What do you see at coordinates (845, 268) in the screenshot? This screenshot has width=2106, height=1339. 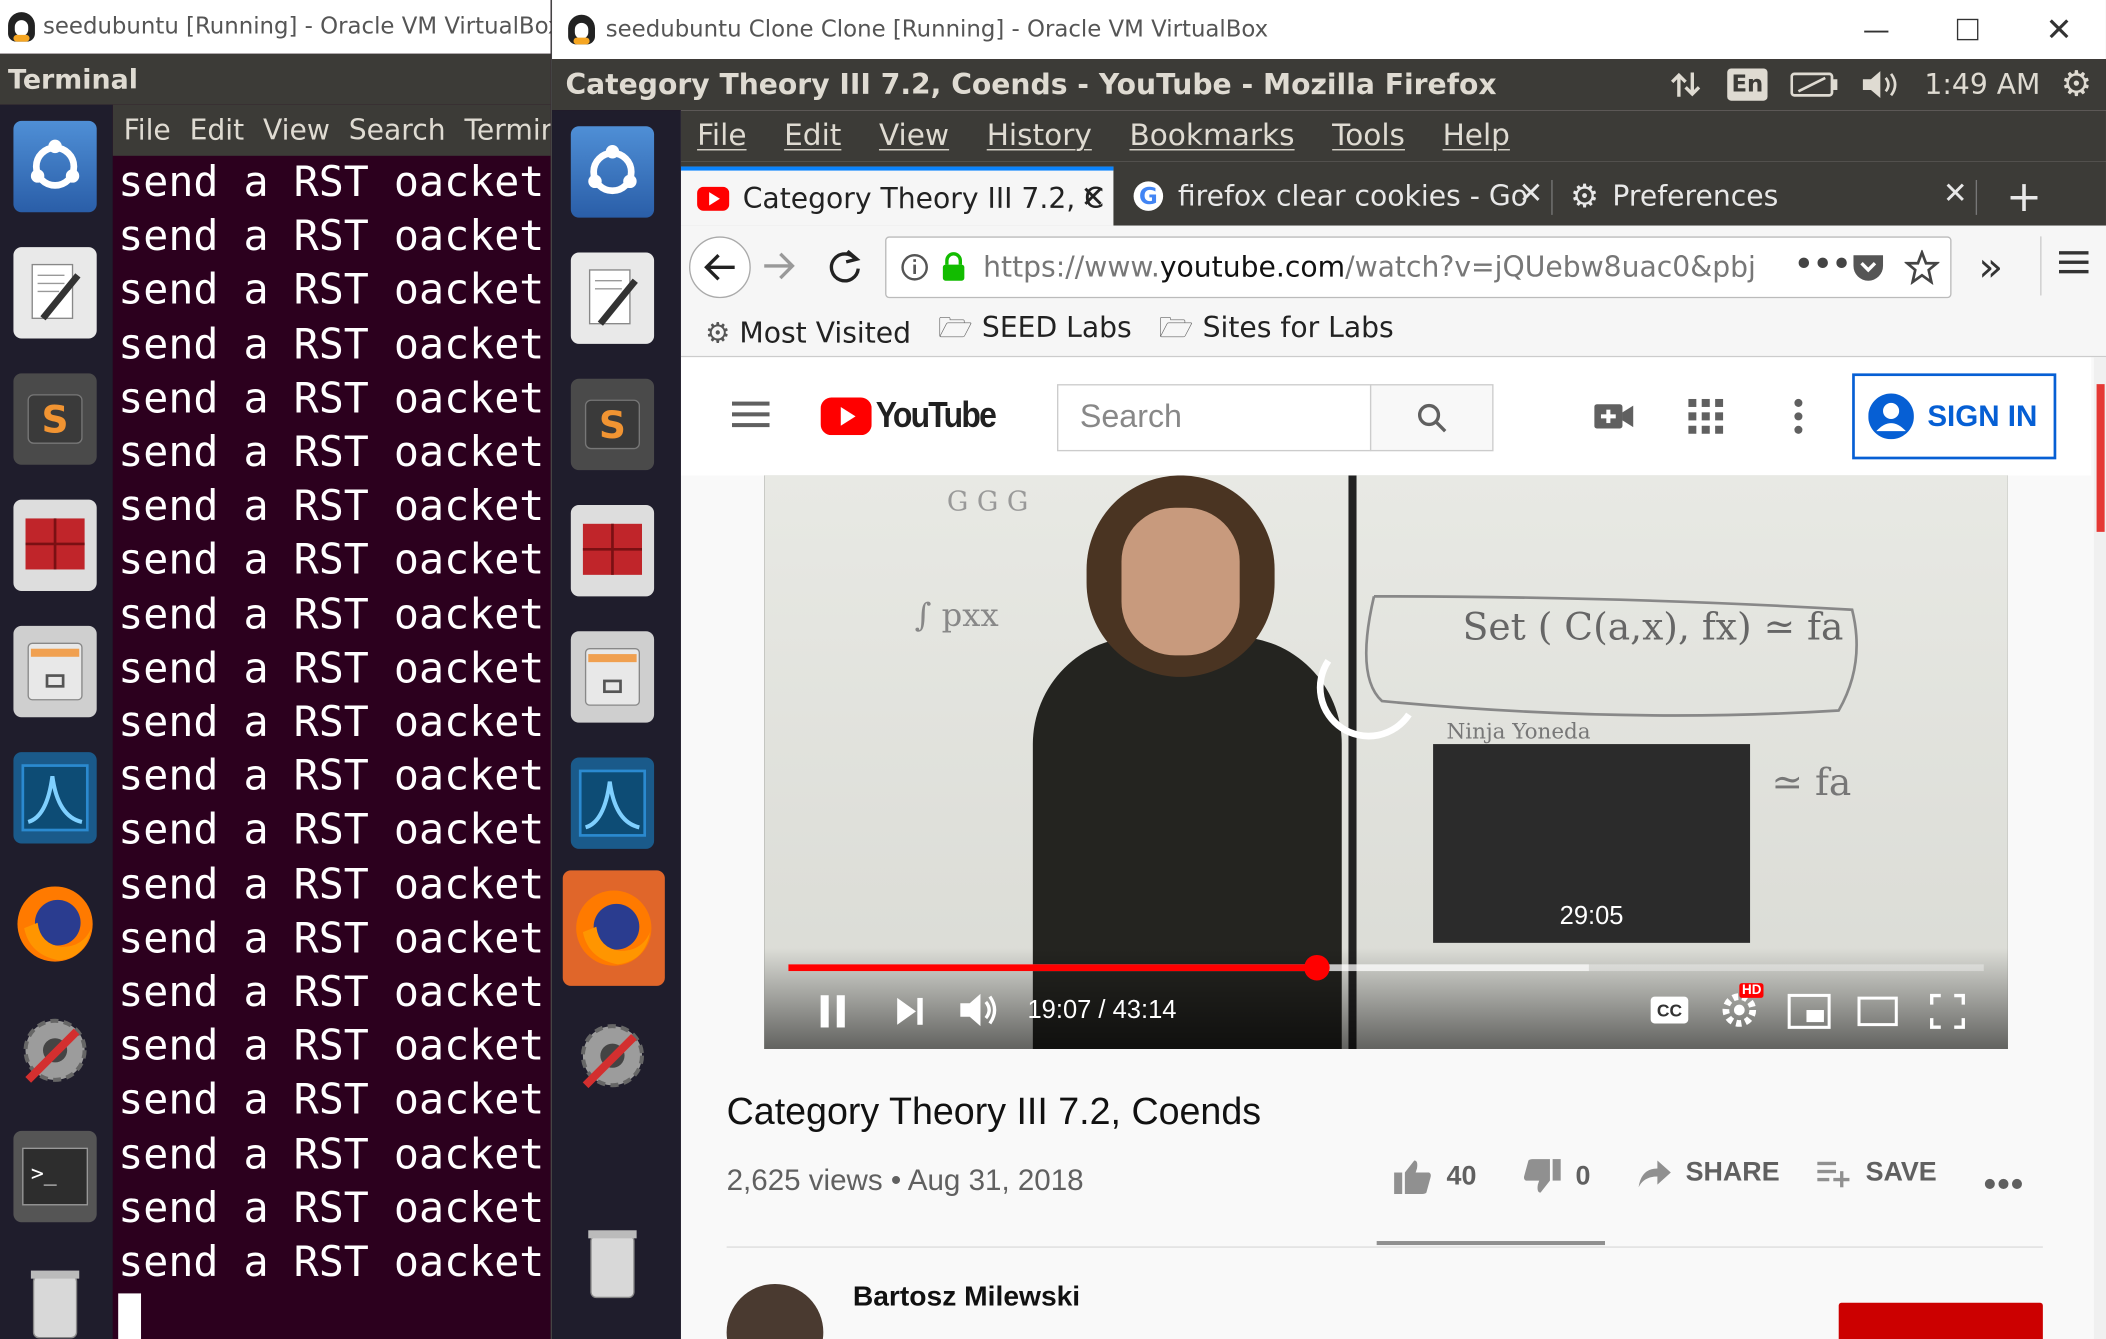 I see `reload-button` at bounding box center [845, 268].